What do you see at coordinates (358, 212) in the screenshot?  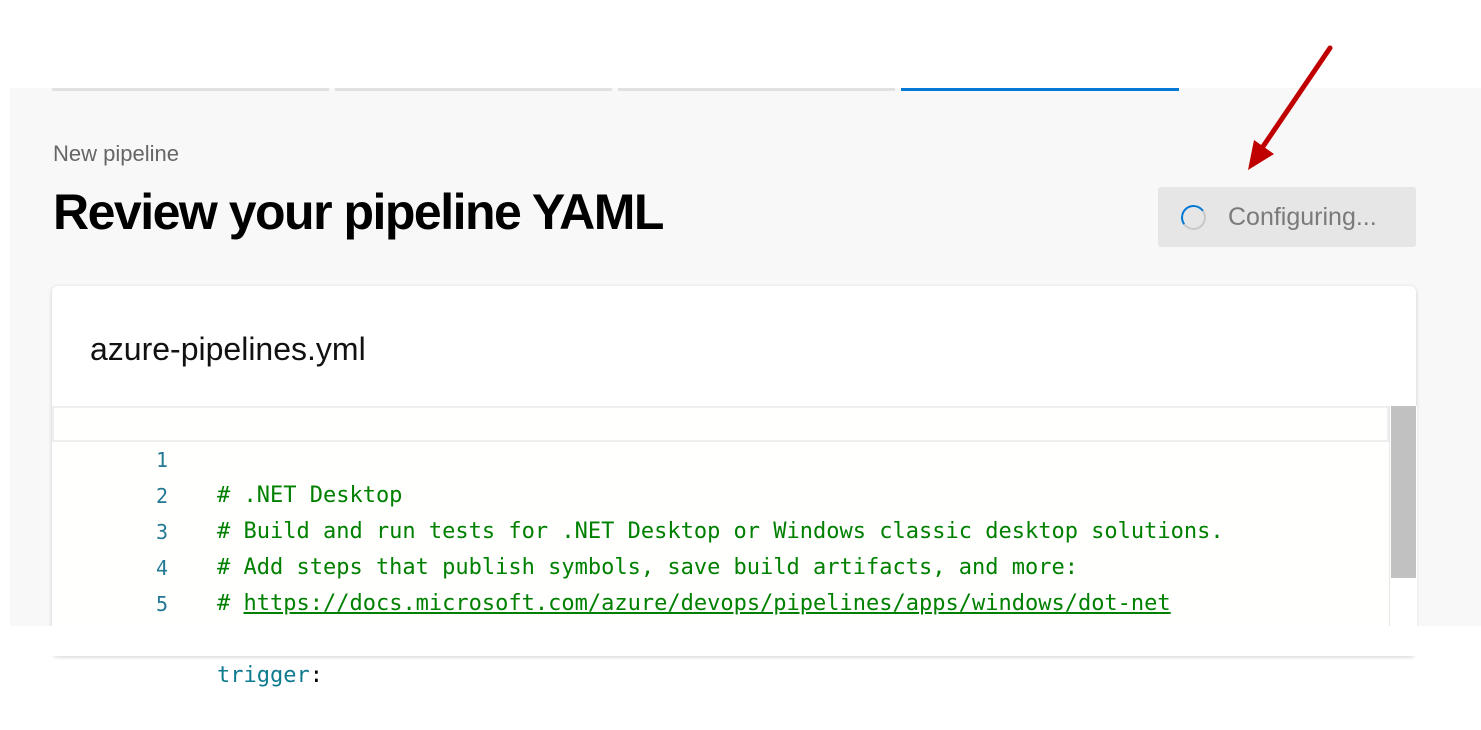 I see `page-title: Review your pipeline YAML` at bounding box center [358, 212].